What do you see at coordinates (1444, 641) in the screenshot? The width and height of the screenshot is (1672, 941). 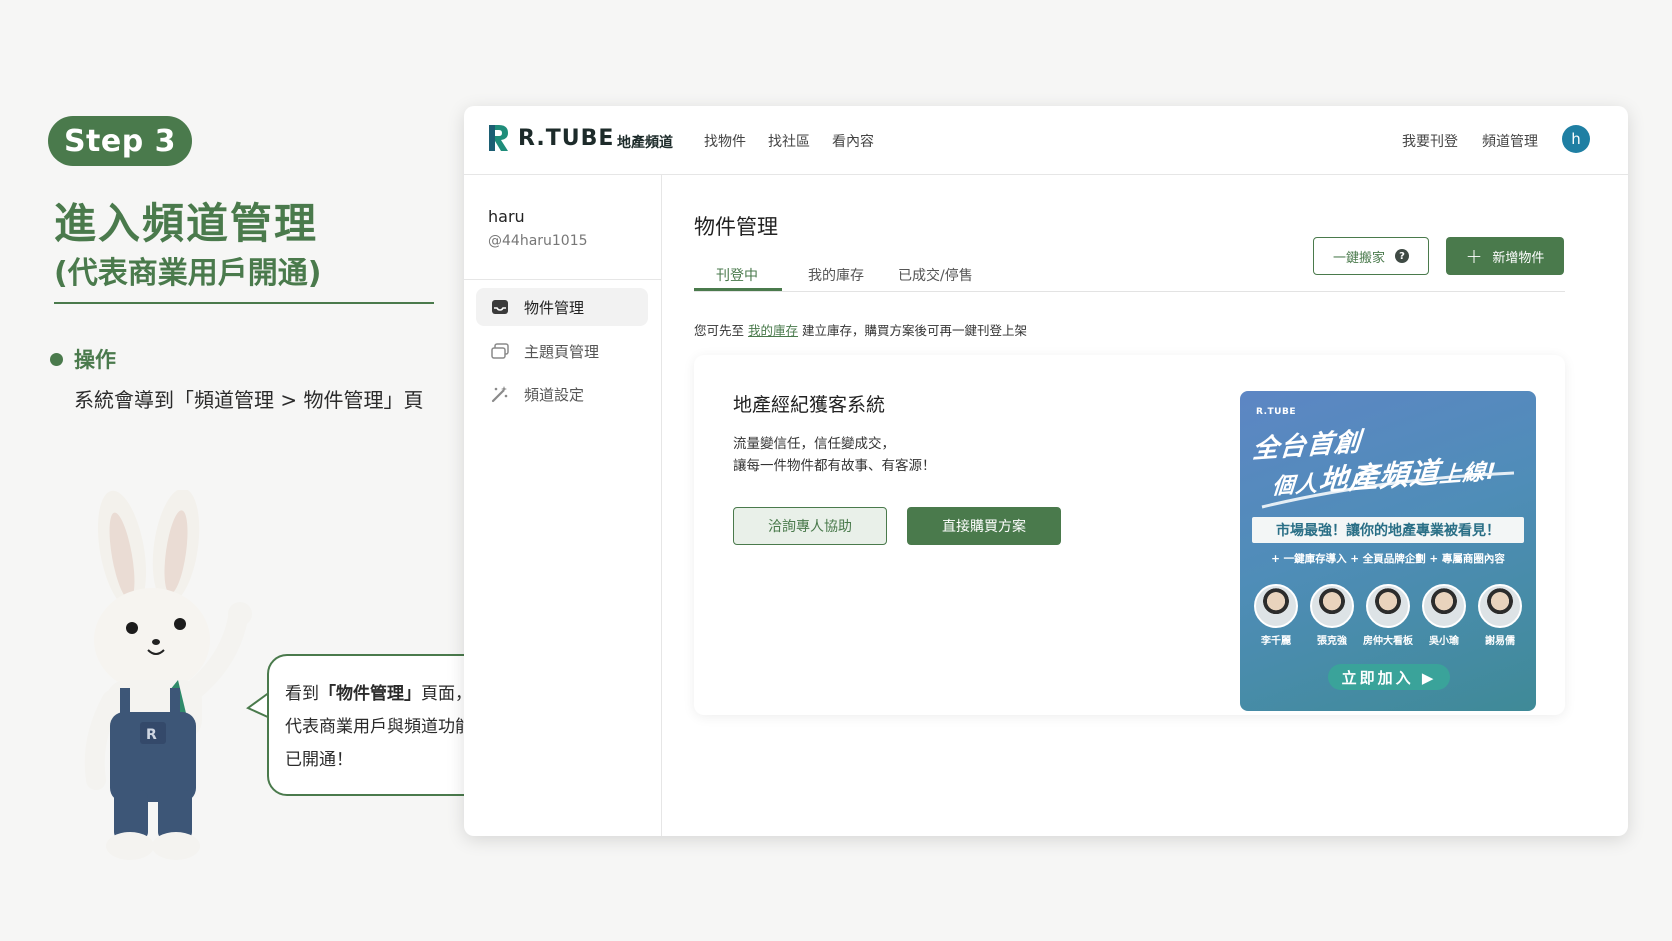 I see `person-name: 吳小瑜` at bounding box center [1444, 641].